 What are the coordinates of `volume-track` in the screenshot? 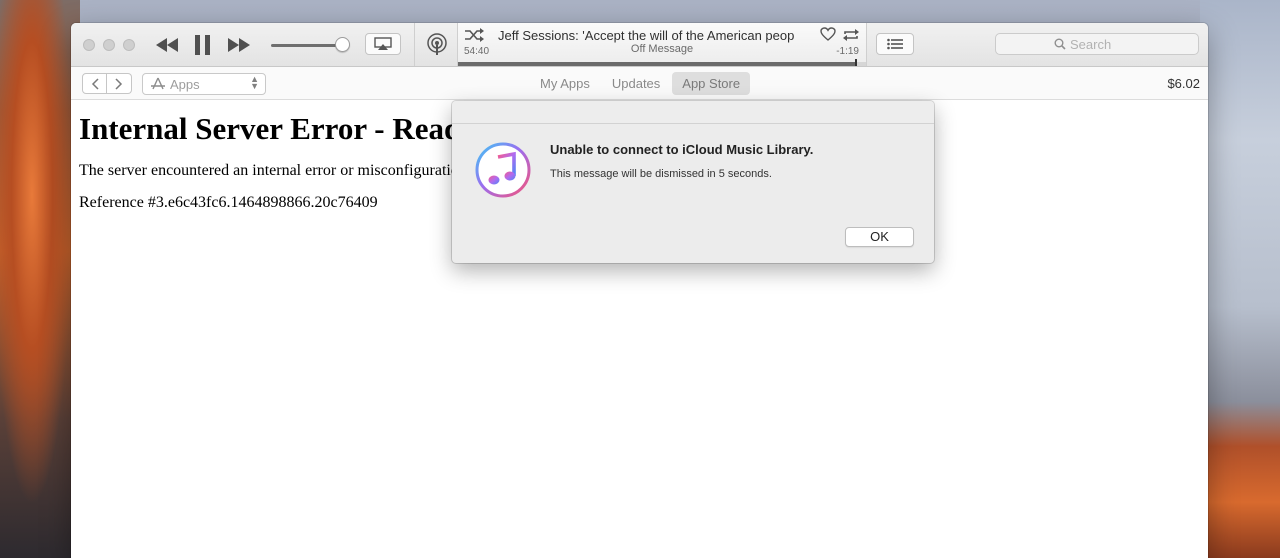 It's located at (307, 45).